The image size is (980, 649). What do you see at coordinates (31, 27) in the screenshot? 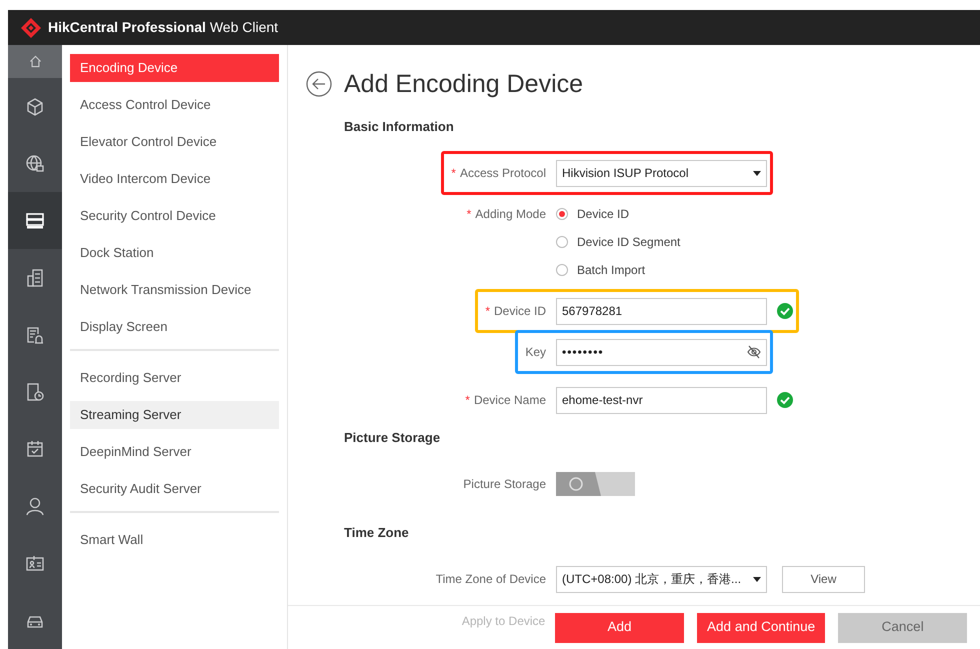
I see `logo-icon` at bounding box center [31, 27].